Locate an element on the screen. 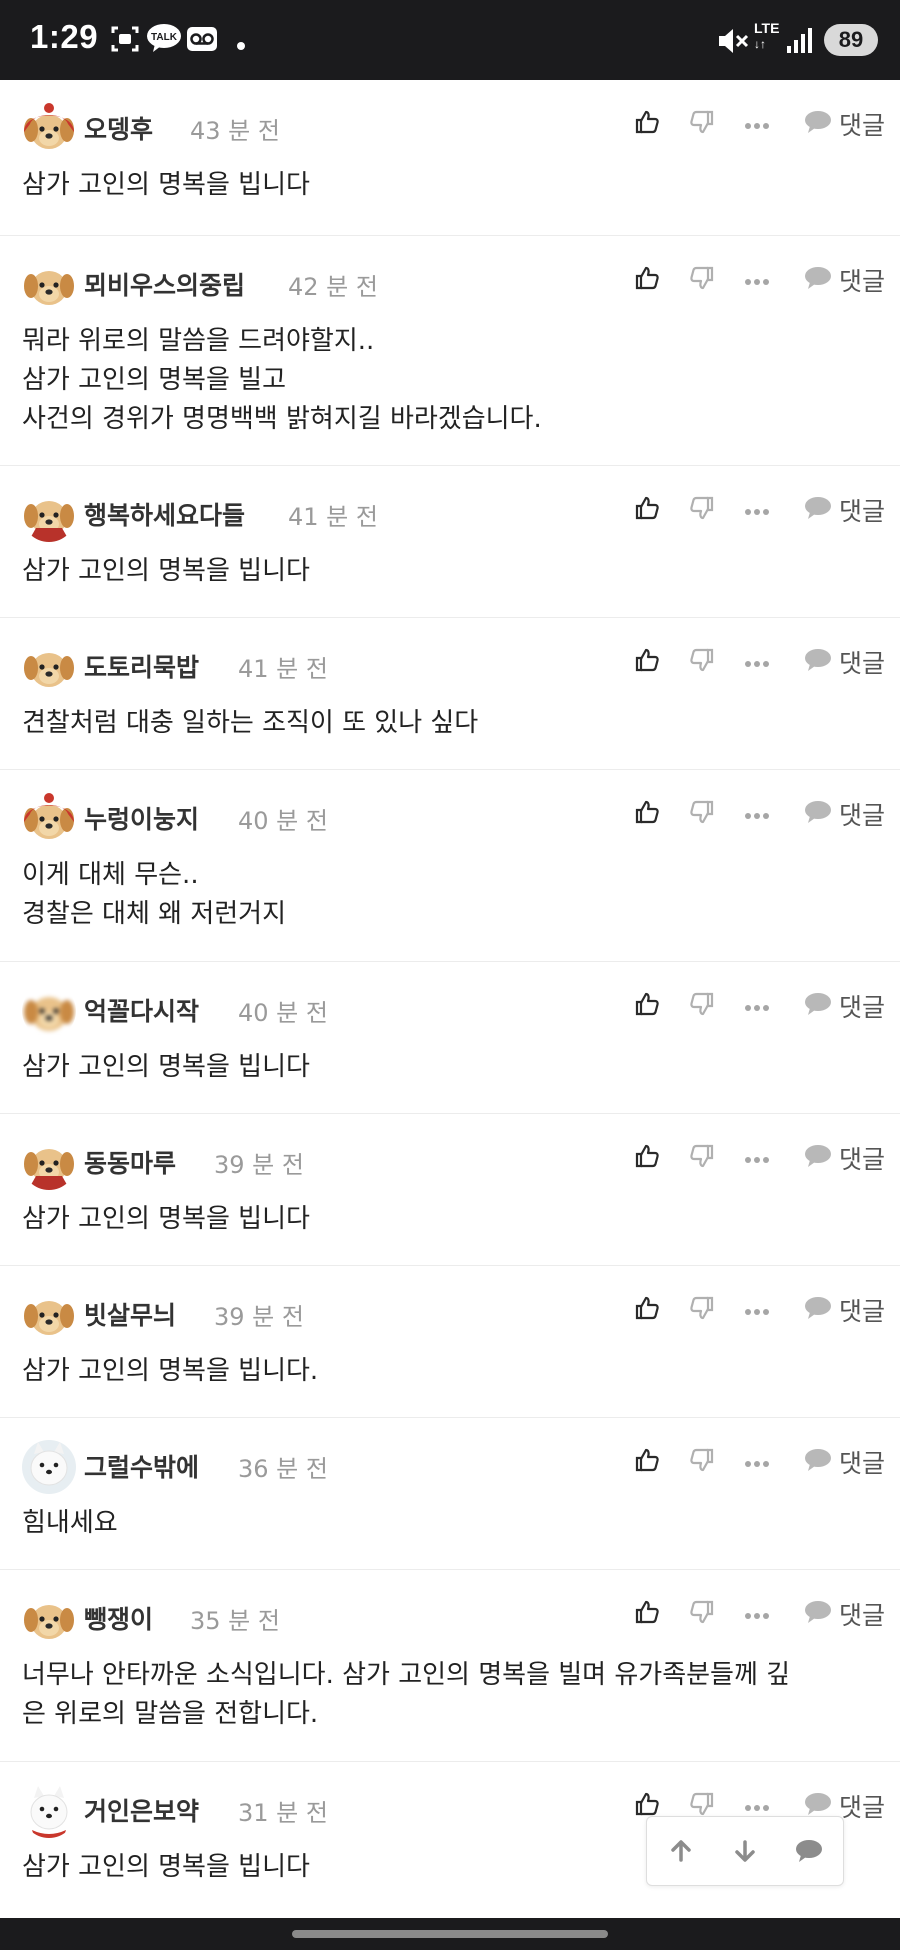  screenshot-icon is located at coordinates (125, 41).